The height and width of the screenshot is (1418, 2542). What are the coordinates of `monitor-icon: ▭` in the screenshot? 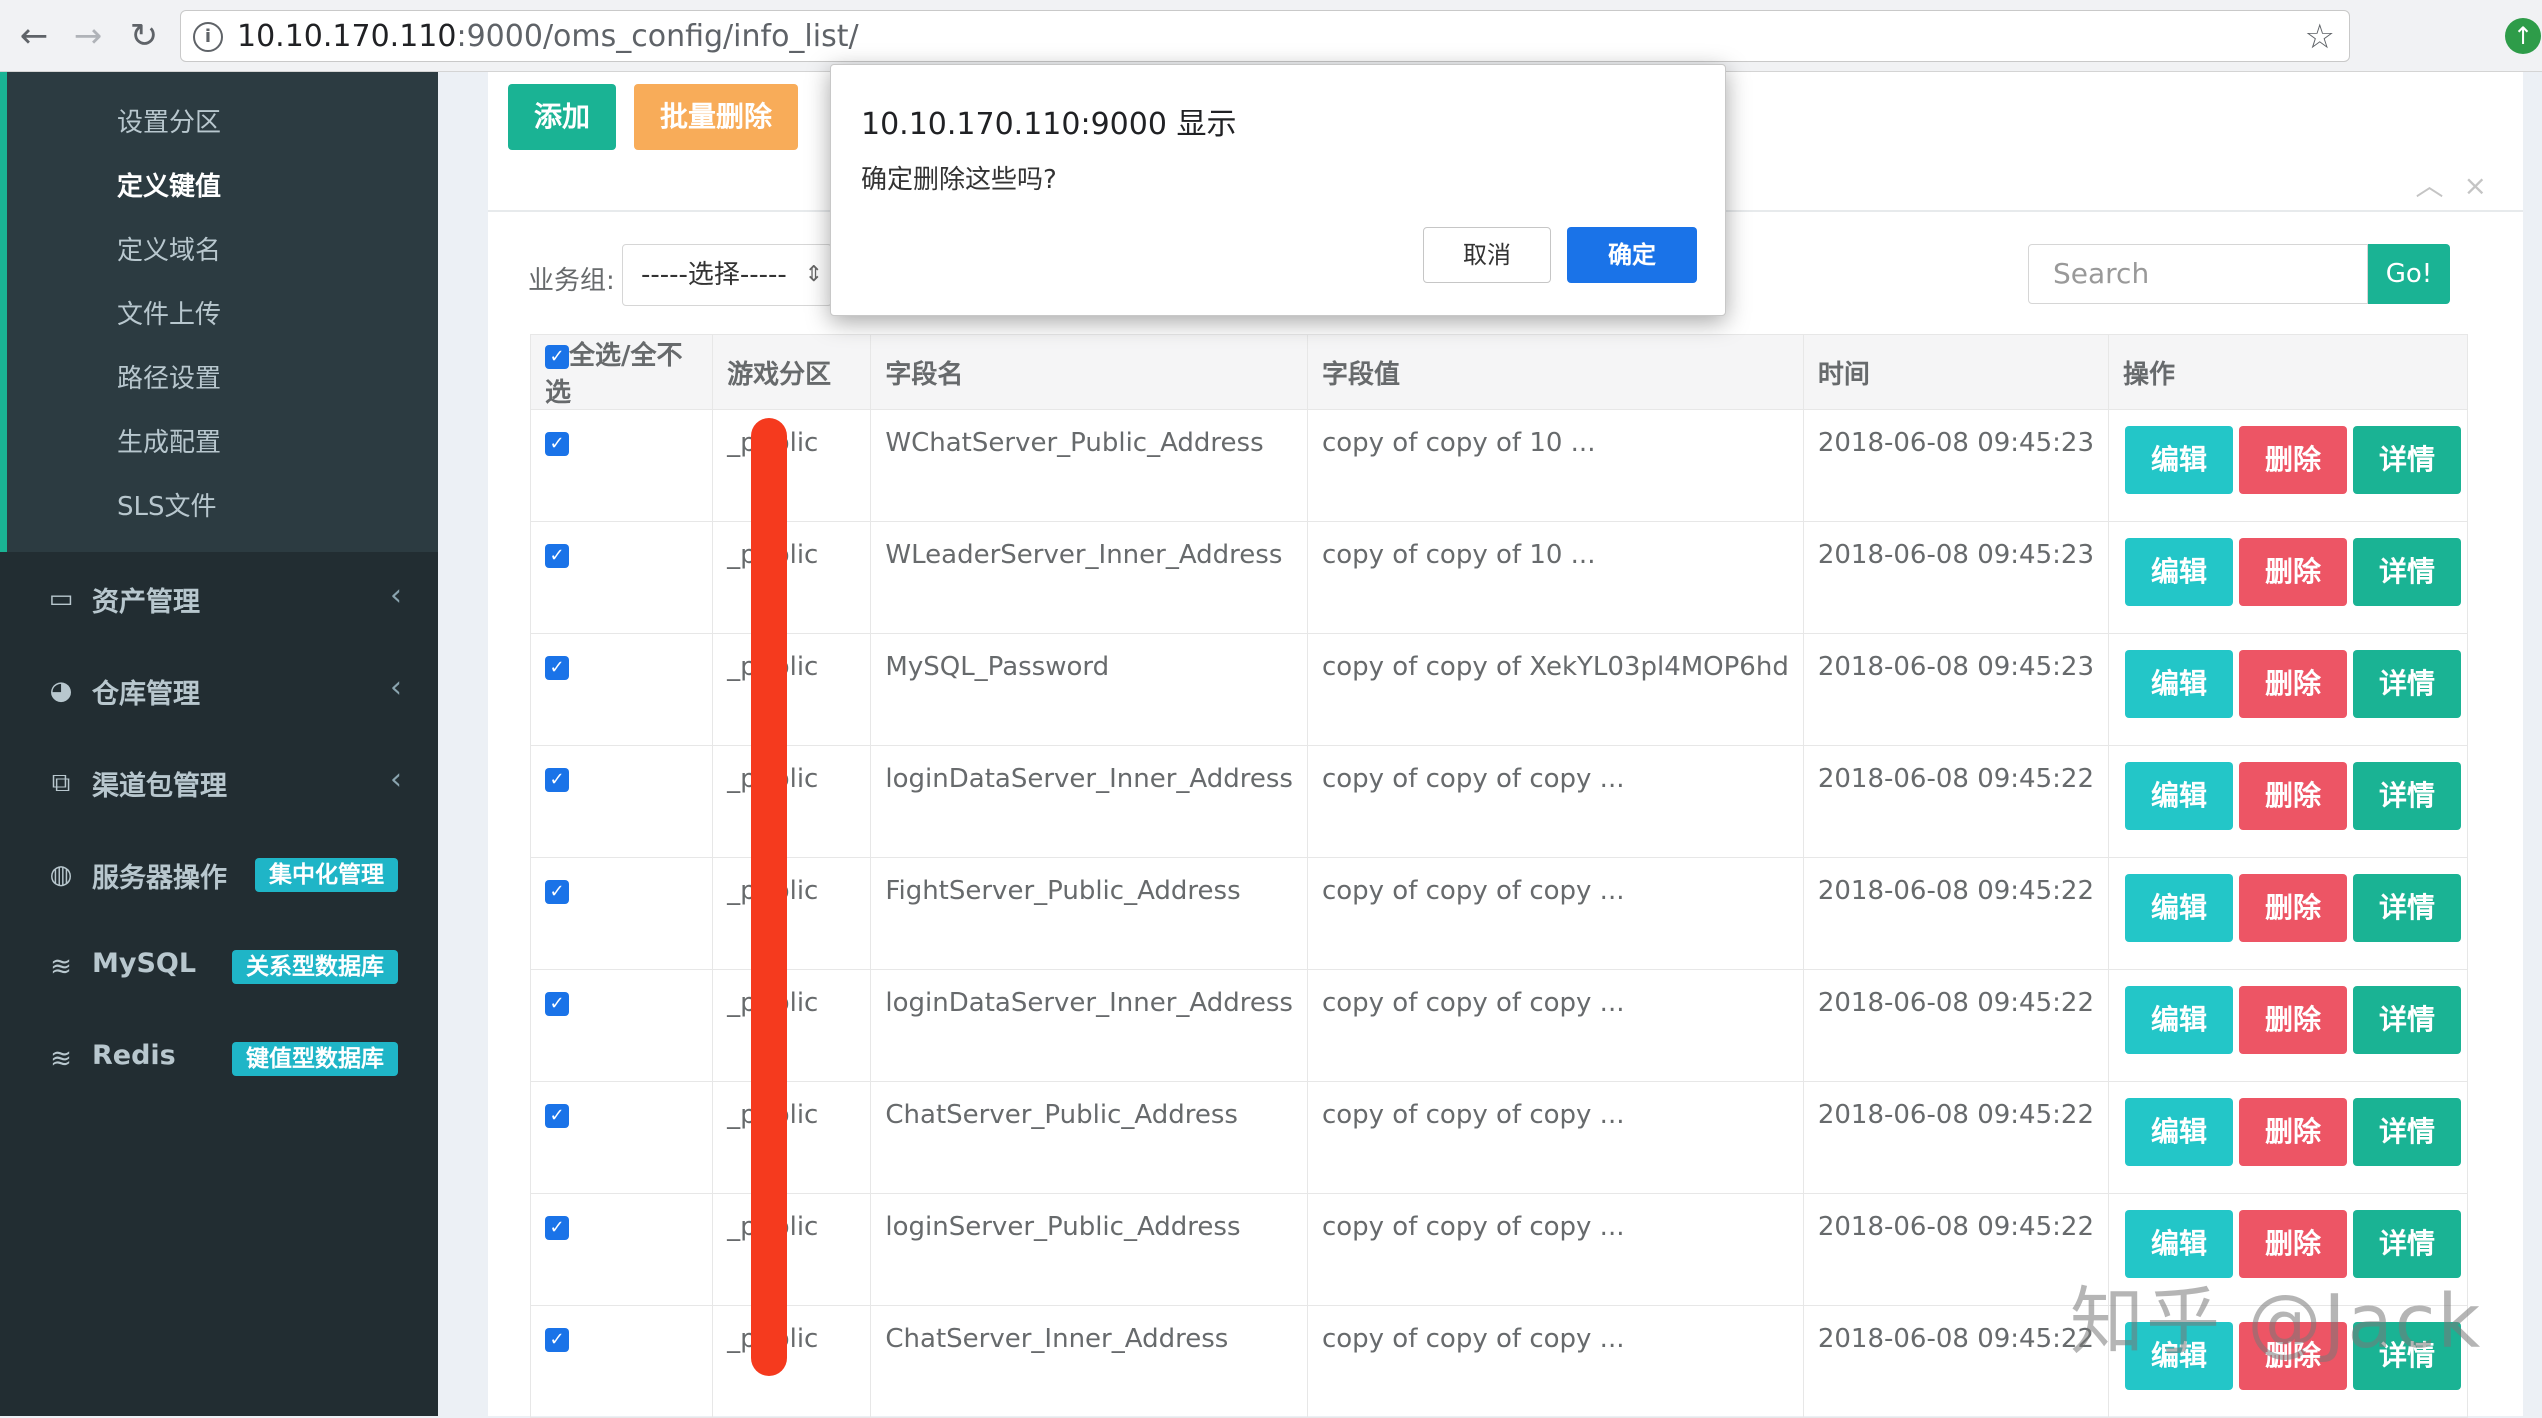 It's located at (61, 599).